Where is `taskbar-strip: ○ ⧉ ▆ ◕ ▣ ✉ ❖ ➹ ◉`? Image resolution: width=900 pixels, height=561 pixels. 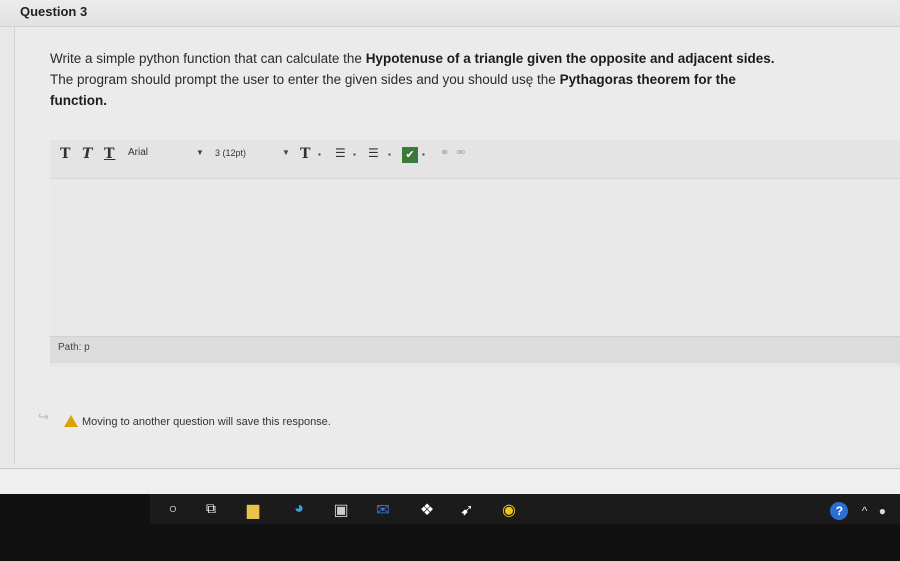
taskbar-strip: ○ ⧉ ▆ ◕ ▣ ✉ ❖ ➹ ◉ is located at coordinates (525, 509).